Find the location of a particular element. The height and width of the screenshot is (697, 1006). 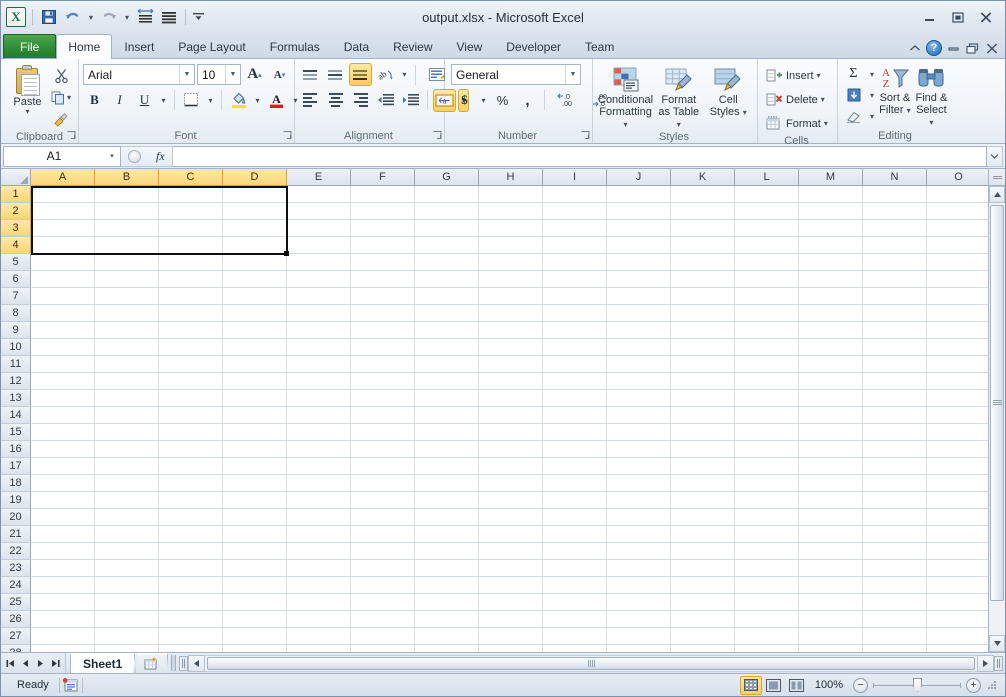

cell-O26 is located at coordinates (957, 619).